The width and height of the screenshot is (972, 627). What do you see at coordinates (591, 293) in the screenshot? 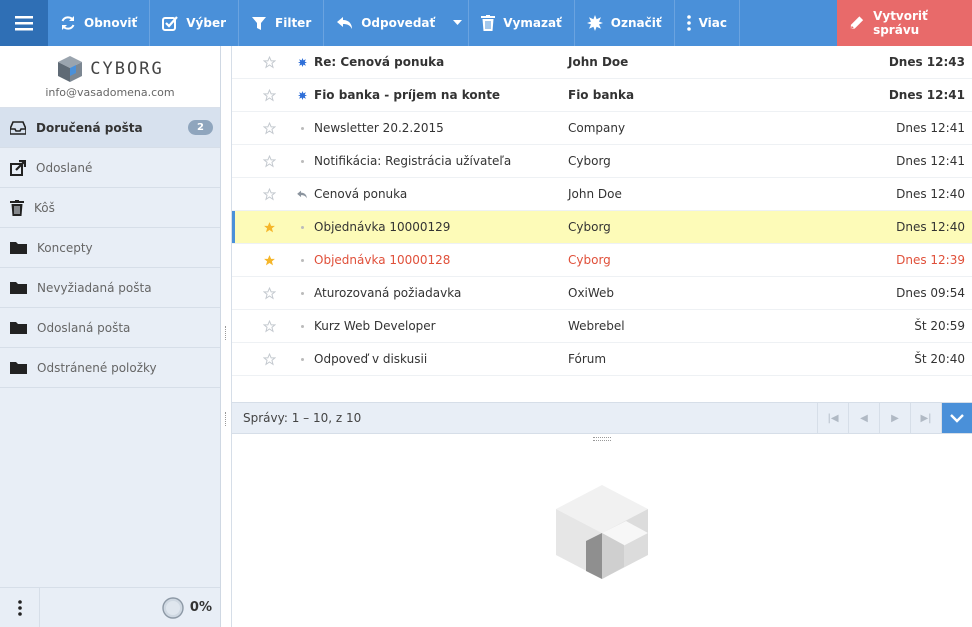
I see `message-from: OxiWeb` at bounding box center [591, 293].